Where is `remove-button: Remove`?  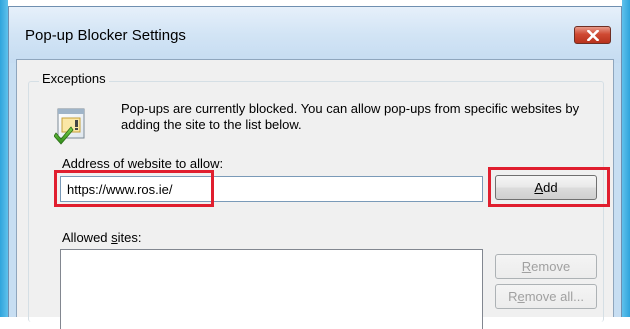 remove-button: Remove is located at coordinates (546, 266).